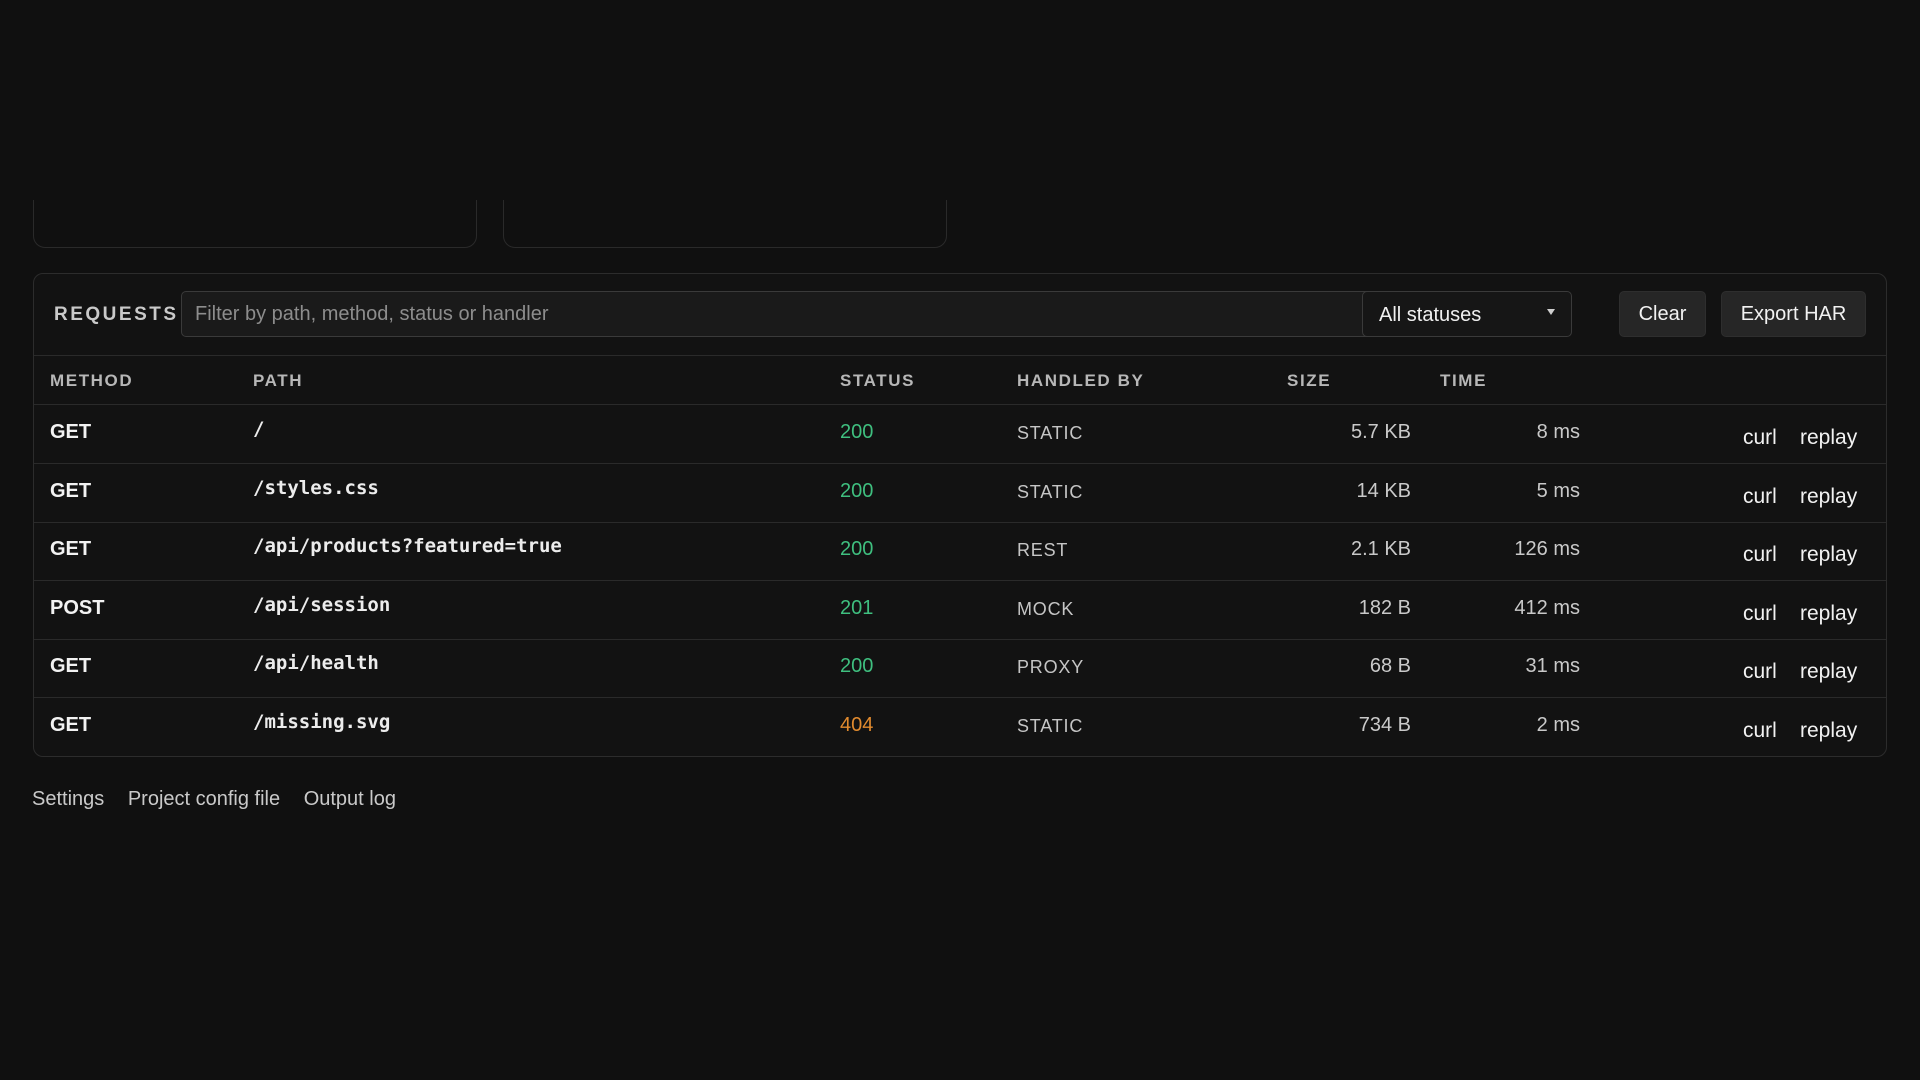 This screenshot has height=1080, width=1920. I want to click on column-header-status: STATUS, so click(878, 380).